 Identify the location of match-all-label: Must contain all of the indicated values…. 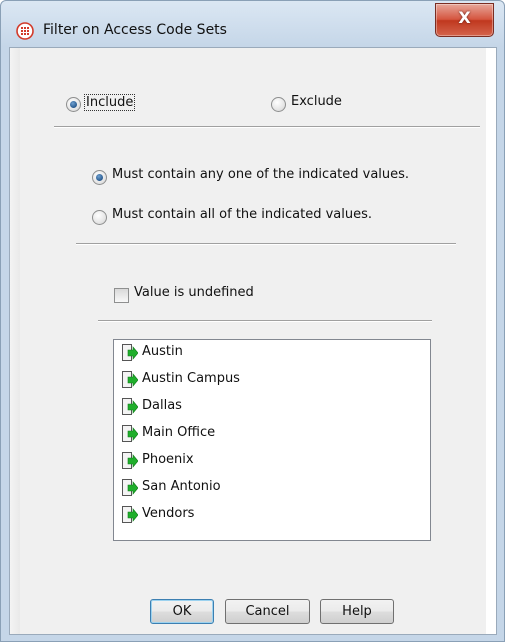
(242, 214).